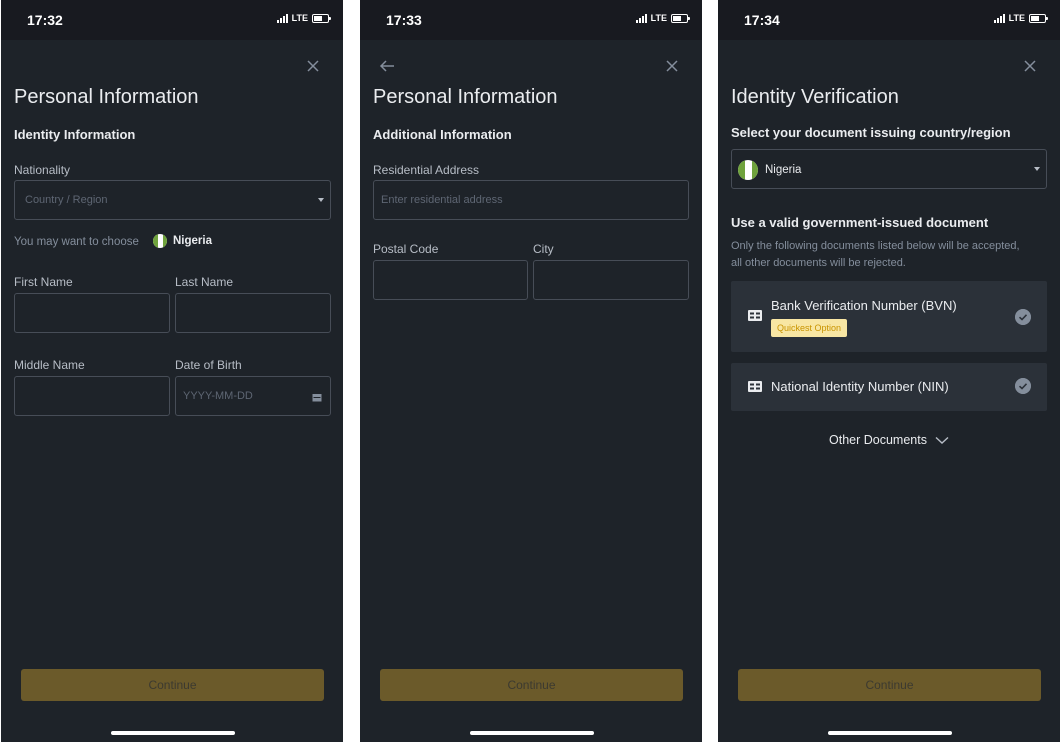  Describe the element at coordinates (317, 398) in the screenshot. I see `calendar-icon` at that location.